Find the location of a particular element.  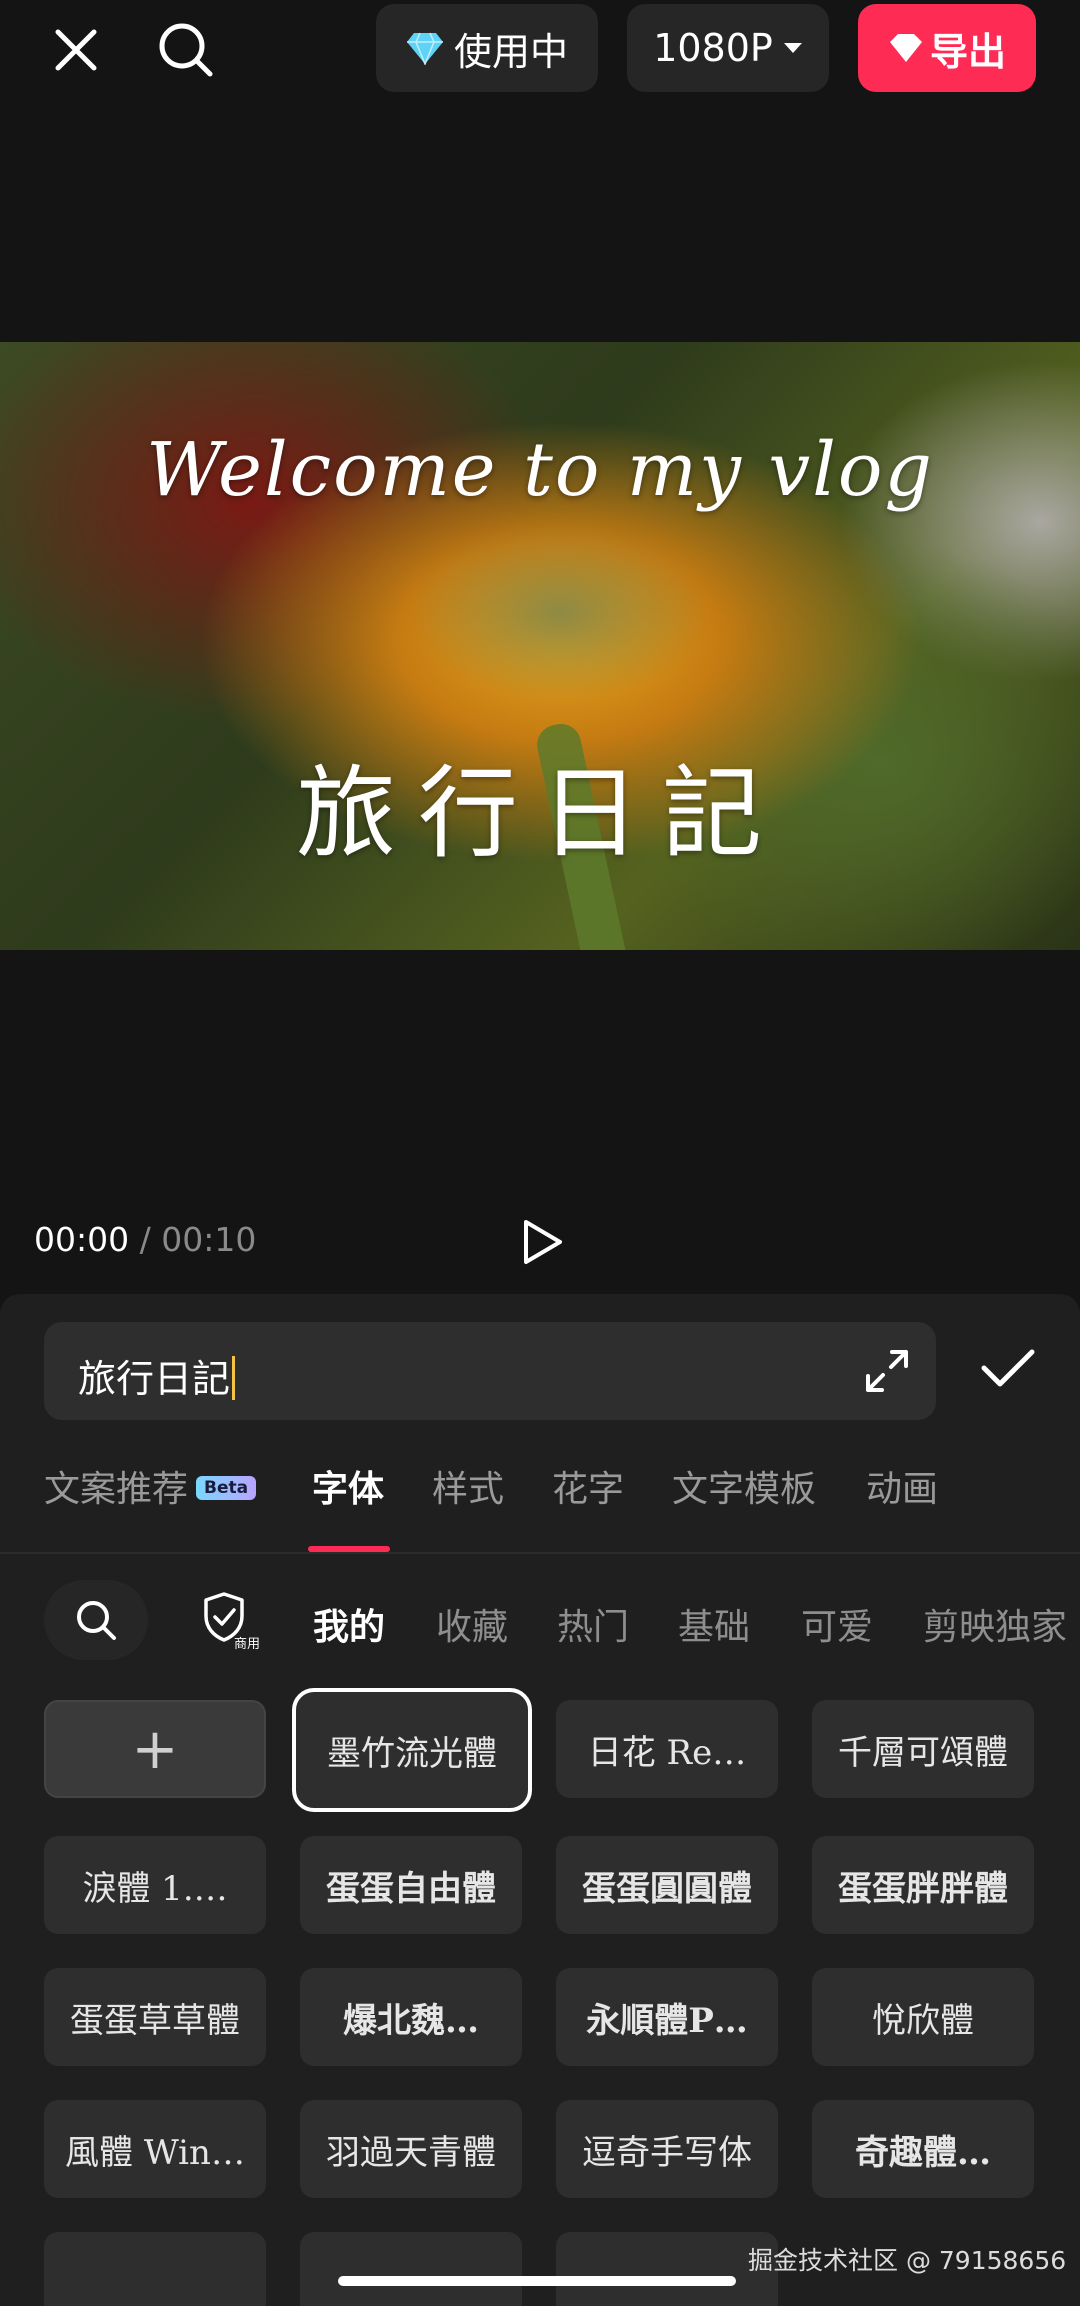

caret-down-icon is located at coordinates (793, 48).